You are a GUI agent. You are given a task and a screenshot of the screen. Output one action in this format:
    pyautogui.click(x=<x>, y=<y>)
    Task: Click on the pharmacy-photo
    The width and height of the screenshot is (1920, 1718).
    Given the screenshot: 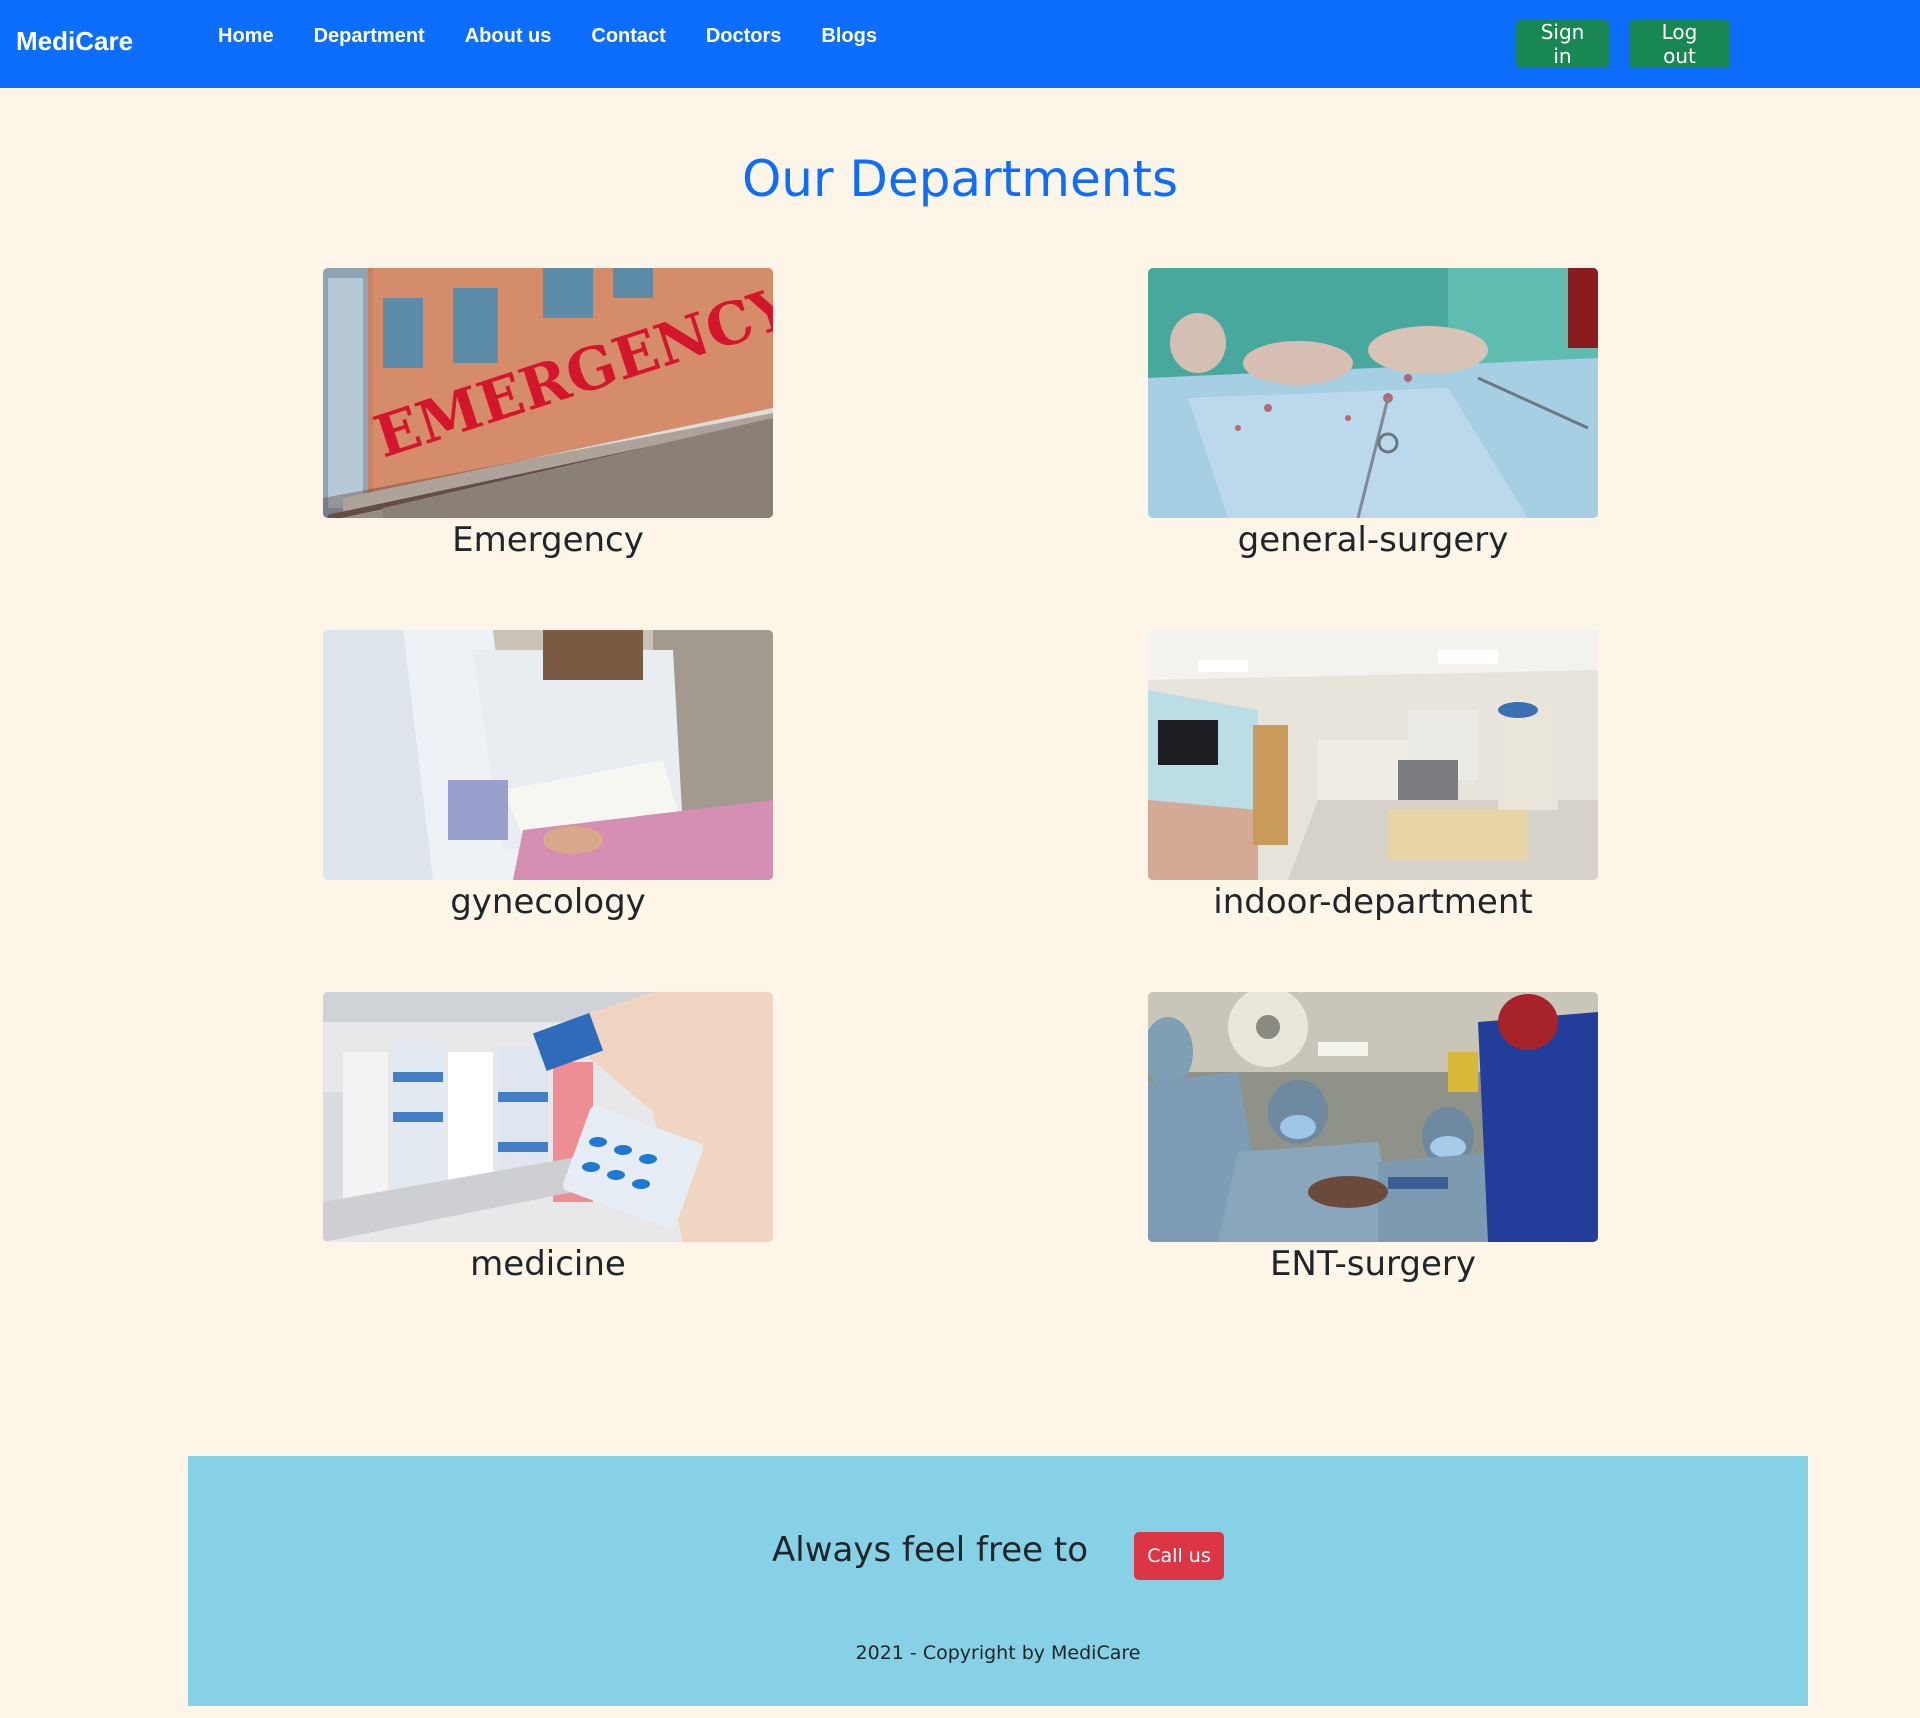 What is the action you would take?
    pyautogui.click(x=548, y=1117)
    